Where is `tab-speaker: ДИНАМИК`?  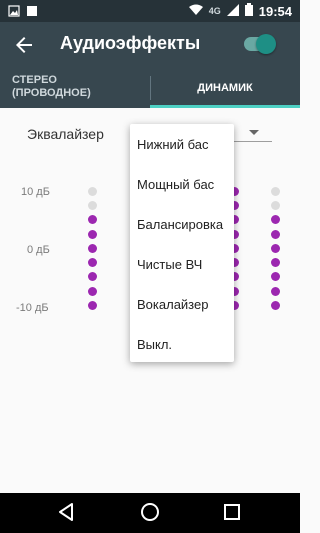
tab-speaker: ДИНАМИК is located at coordinates (225, 88).